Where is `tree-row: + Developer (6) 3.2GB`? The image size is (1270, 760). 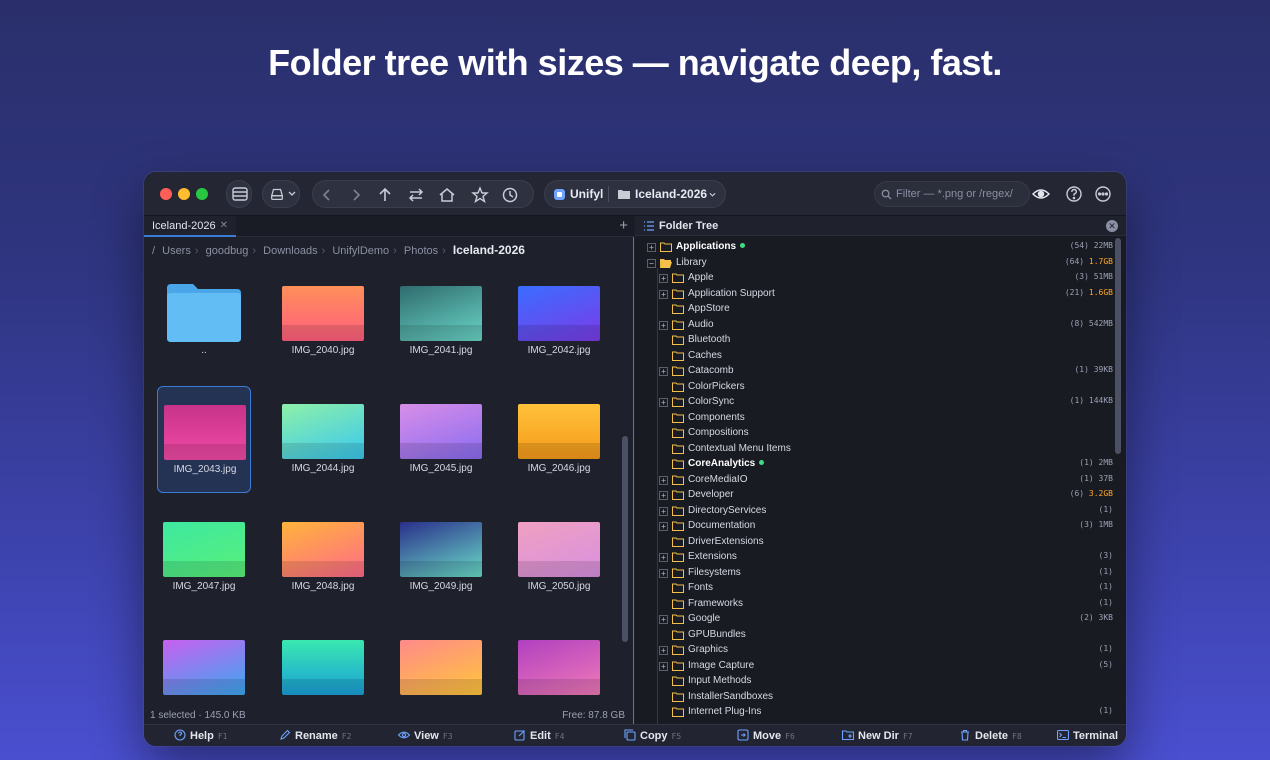 tree-row: + Developer (6) 3.2GB is located at coordinates (874, 496).